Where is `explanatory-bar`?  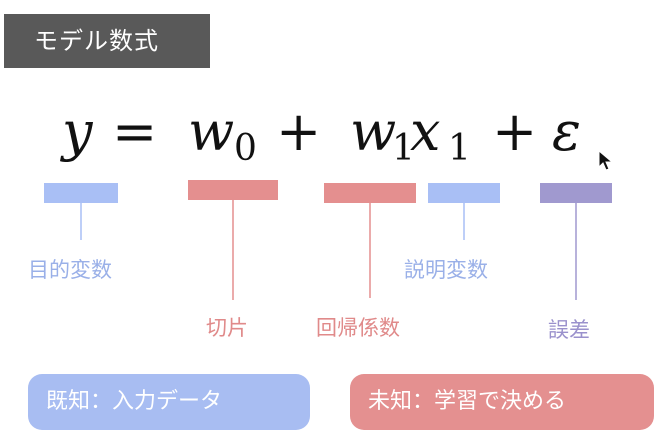
explanatory-bar is located at coordinates (464, 193).